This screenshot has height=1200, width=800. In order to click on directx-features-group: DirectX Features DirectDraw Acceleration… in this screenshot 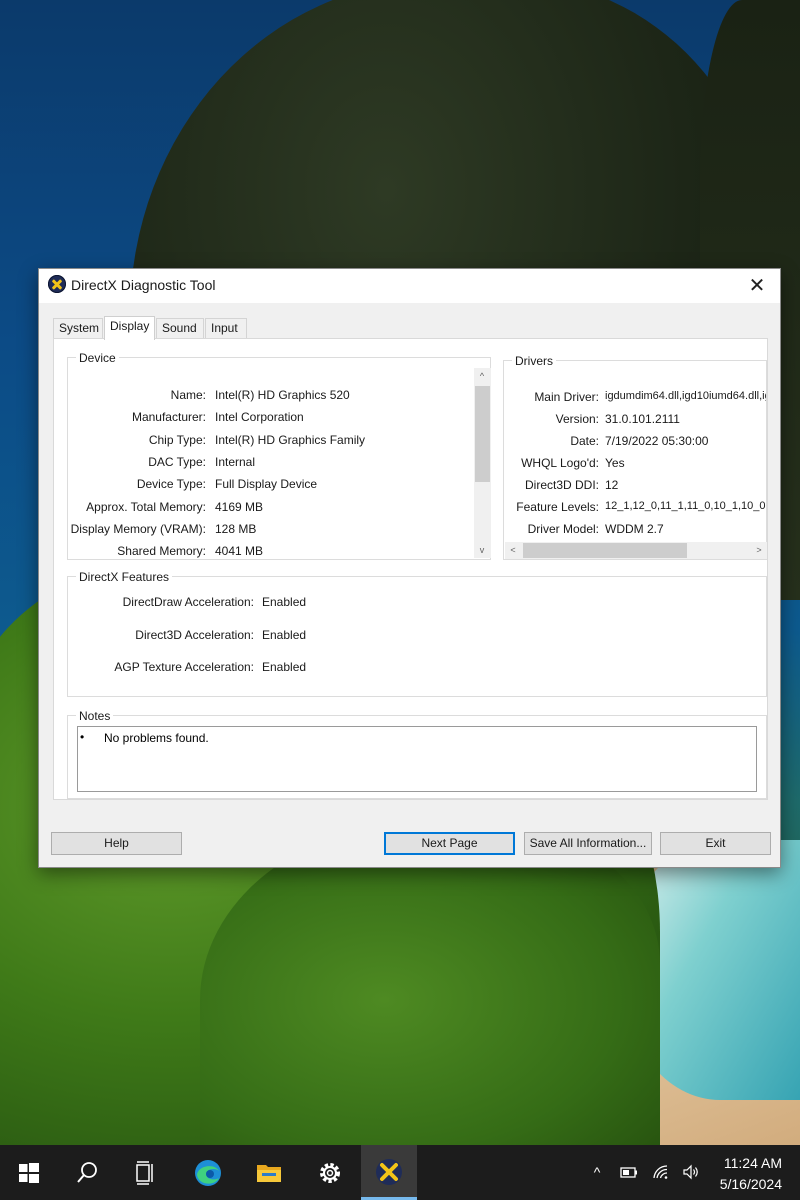, I will do `click(417, 633)`.